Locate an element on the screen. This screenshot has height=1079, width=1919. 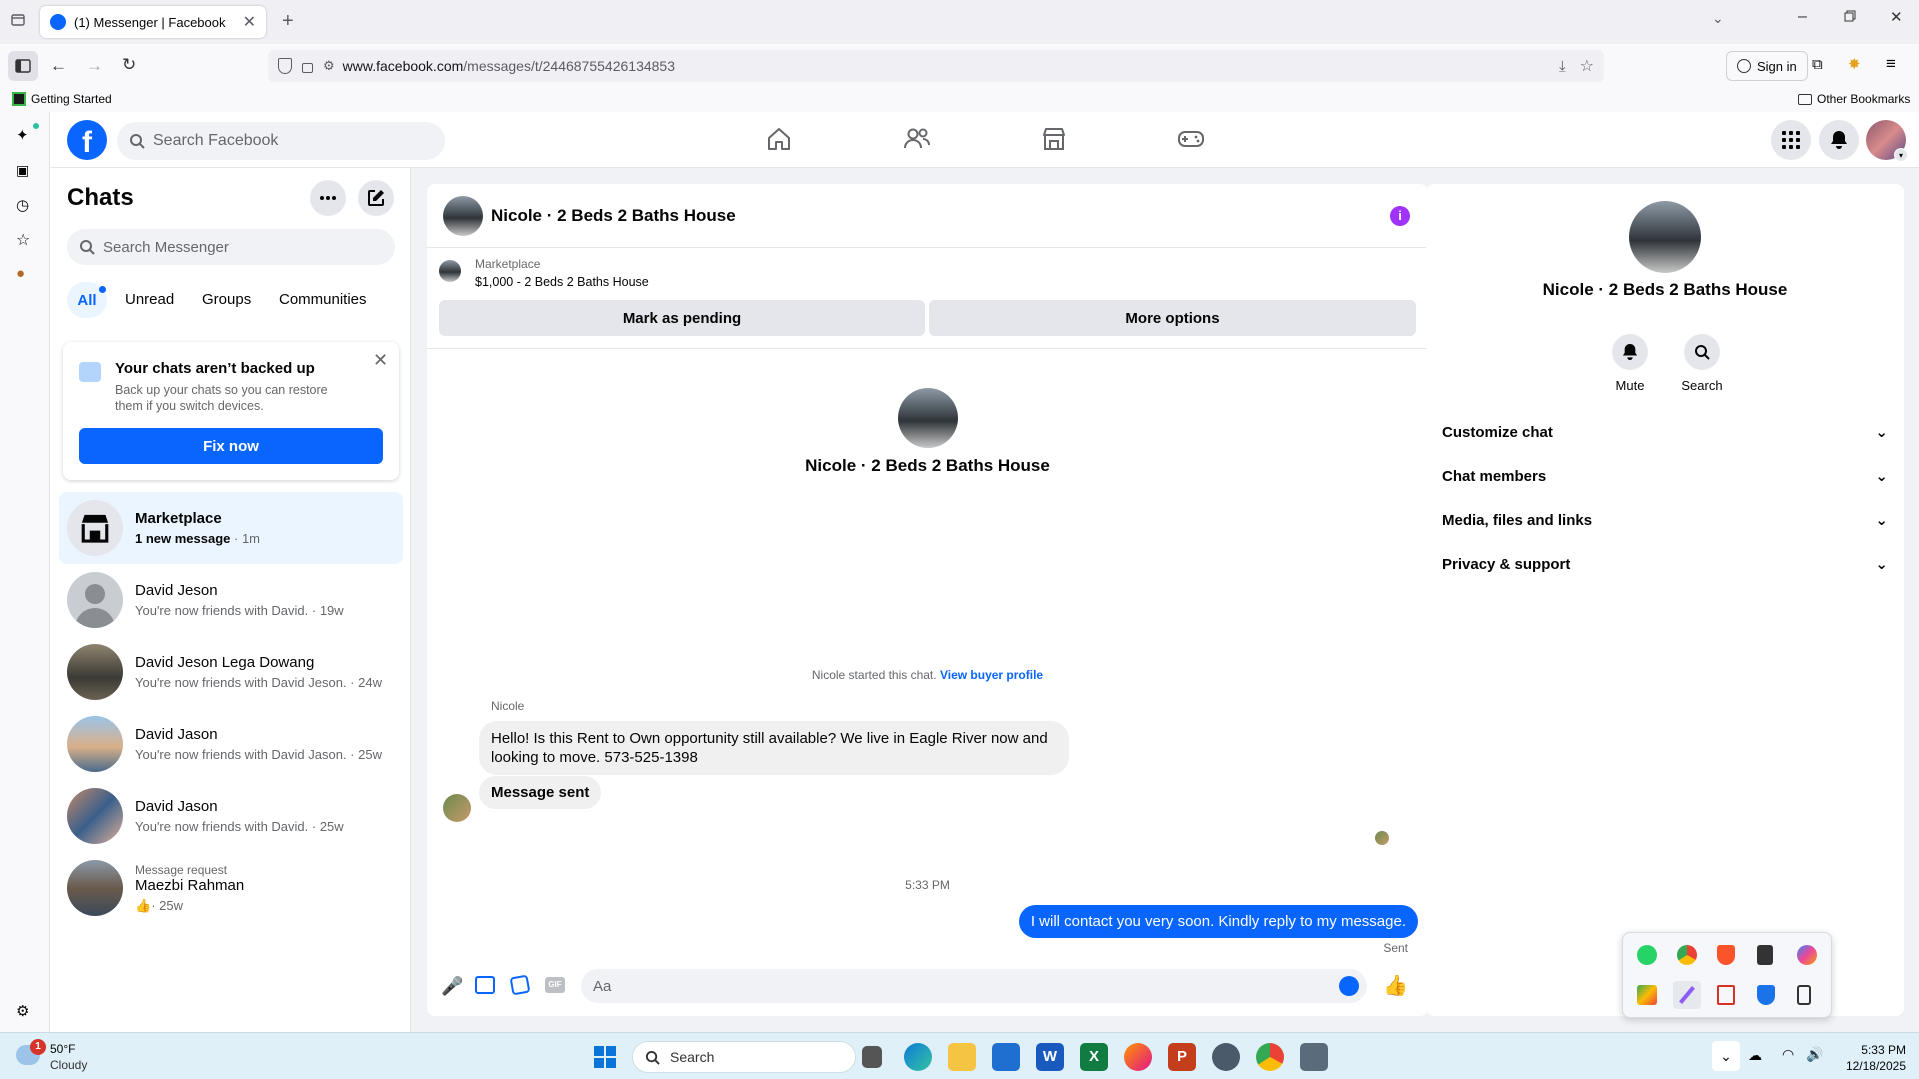
account-chevron-icon: ▾ is located at coordinates (1901, 155).